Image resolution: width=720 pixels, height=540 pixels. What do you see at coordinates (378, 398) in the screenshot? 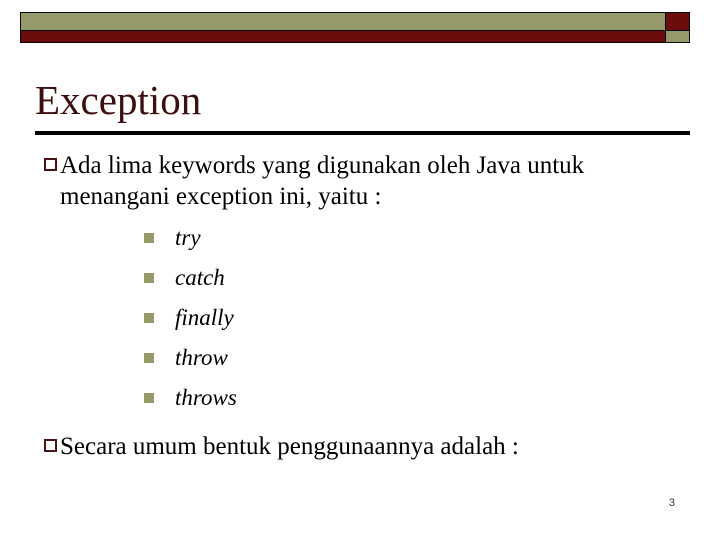
I see `sub-bullet-item-throws: throws` at bounding box center [378, 398].